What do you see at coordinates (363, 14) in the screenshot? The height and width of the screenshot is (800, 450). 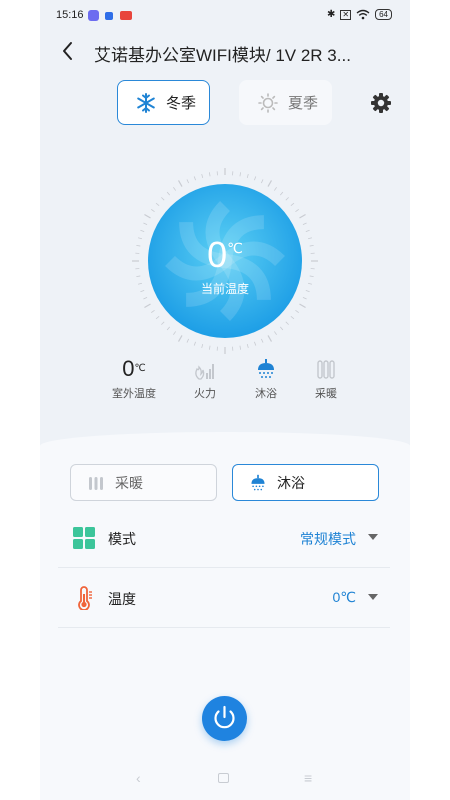 I see `wifi-icon` at bounding box center [363, 14].